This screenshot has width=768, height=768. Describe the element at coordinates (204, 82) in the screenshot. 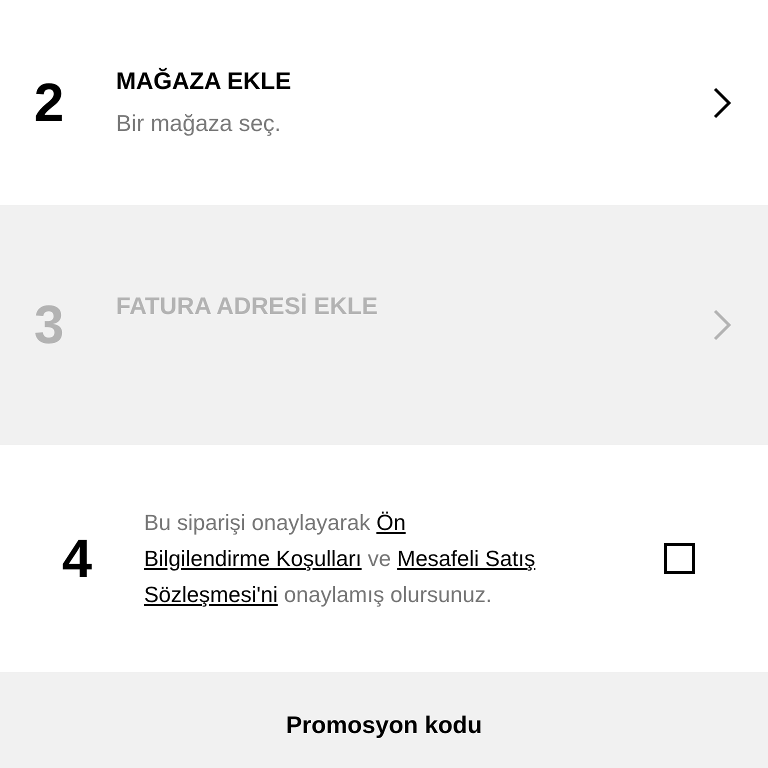

I see `step-title: MAĞAZA EKLE` at that location.